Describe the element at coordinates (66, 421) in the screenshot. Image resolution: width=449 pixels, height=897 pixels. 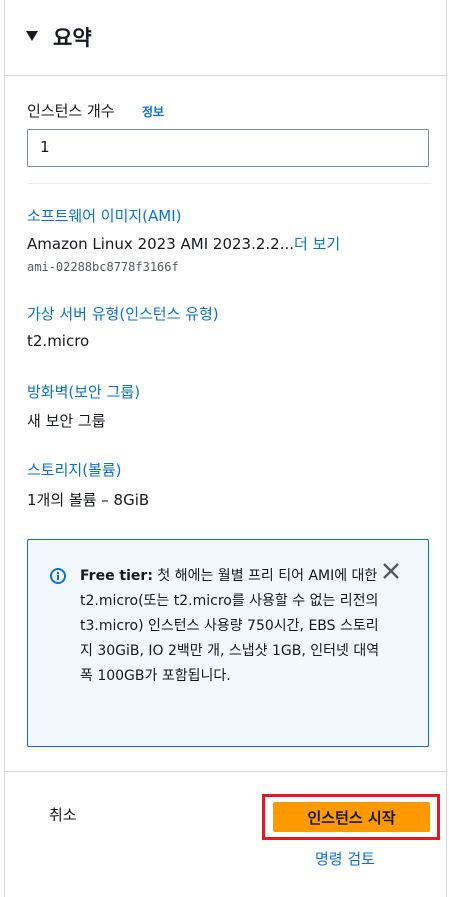
I see `firewall-value: 새 보안 그룹` at that location.